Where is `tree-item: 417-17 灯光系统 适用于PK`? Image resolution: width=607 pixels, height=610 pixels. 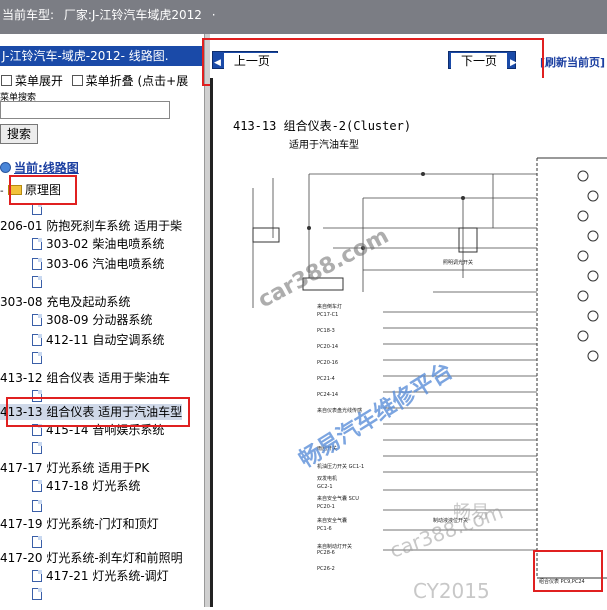
tree-item: 417-17 灯光系统 适用于PK is located at coordinates (74, 468).